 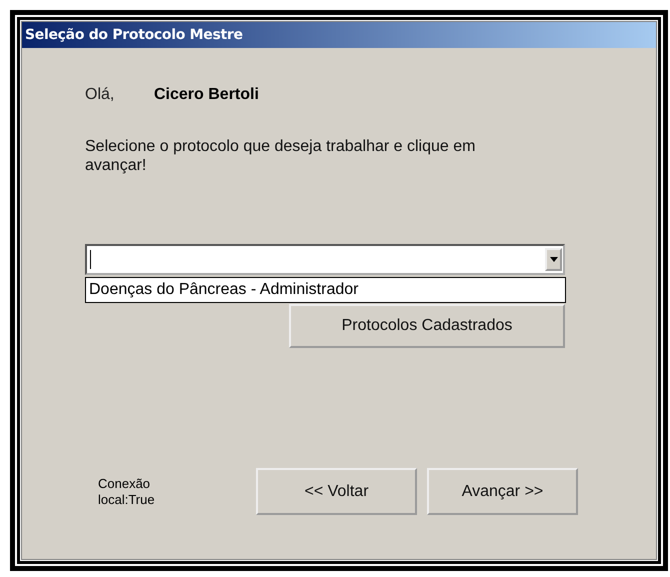 What do you see at coordinates (280, 156) in the screenshot?
I see `instruction-text: Selecione o protocolo que deseja trabalhar e clique em avançar!` at bounding box center [280, 156].